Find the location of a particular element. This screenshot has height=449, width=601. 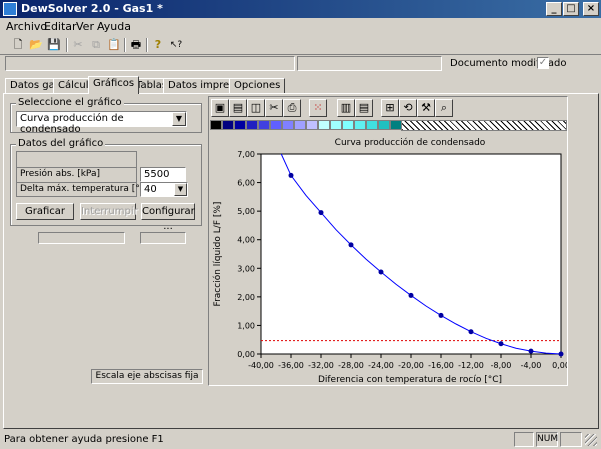

graph-points-icon: ⁙ is located at coordinates (318, 108).